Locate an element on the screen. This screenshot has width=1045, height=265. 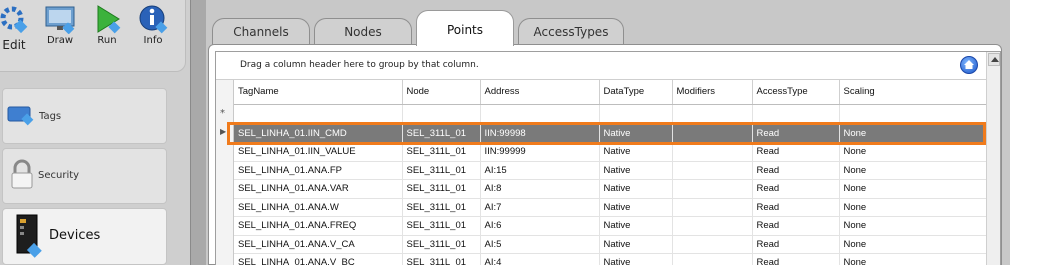
sidebar-item-tags: Tags is located at coordinates (84, 116).